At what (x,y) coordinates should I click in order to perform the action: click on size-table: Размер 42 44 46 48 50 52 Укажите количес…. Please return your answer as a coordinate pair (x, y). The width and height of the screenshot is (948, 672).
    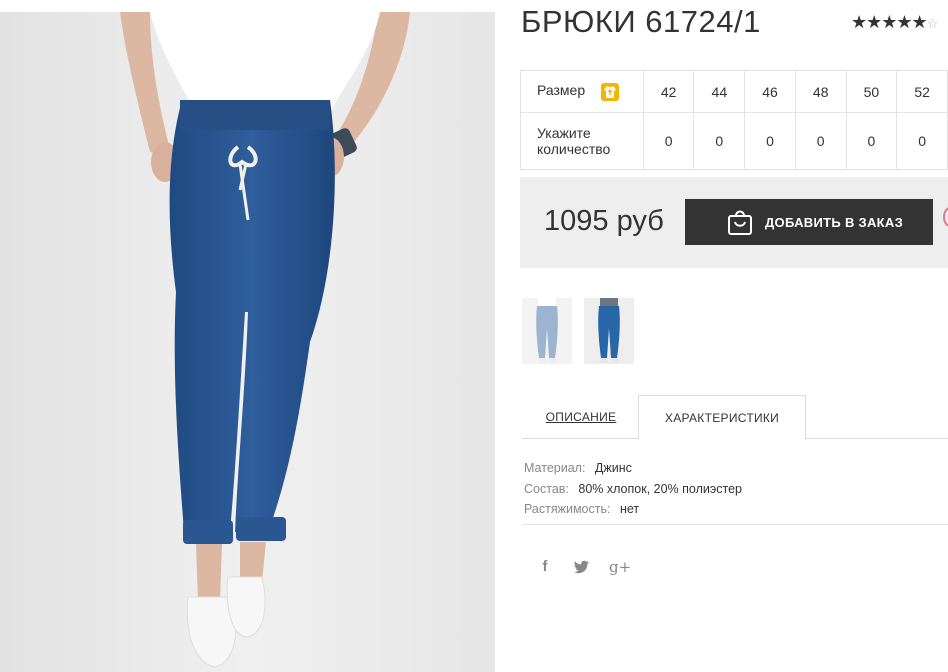
    Looking at the image, I should click on (734, 120).